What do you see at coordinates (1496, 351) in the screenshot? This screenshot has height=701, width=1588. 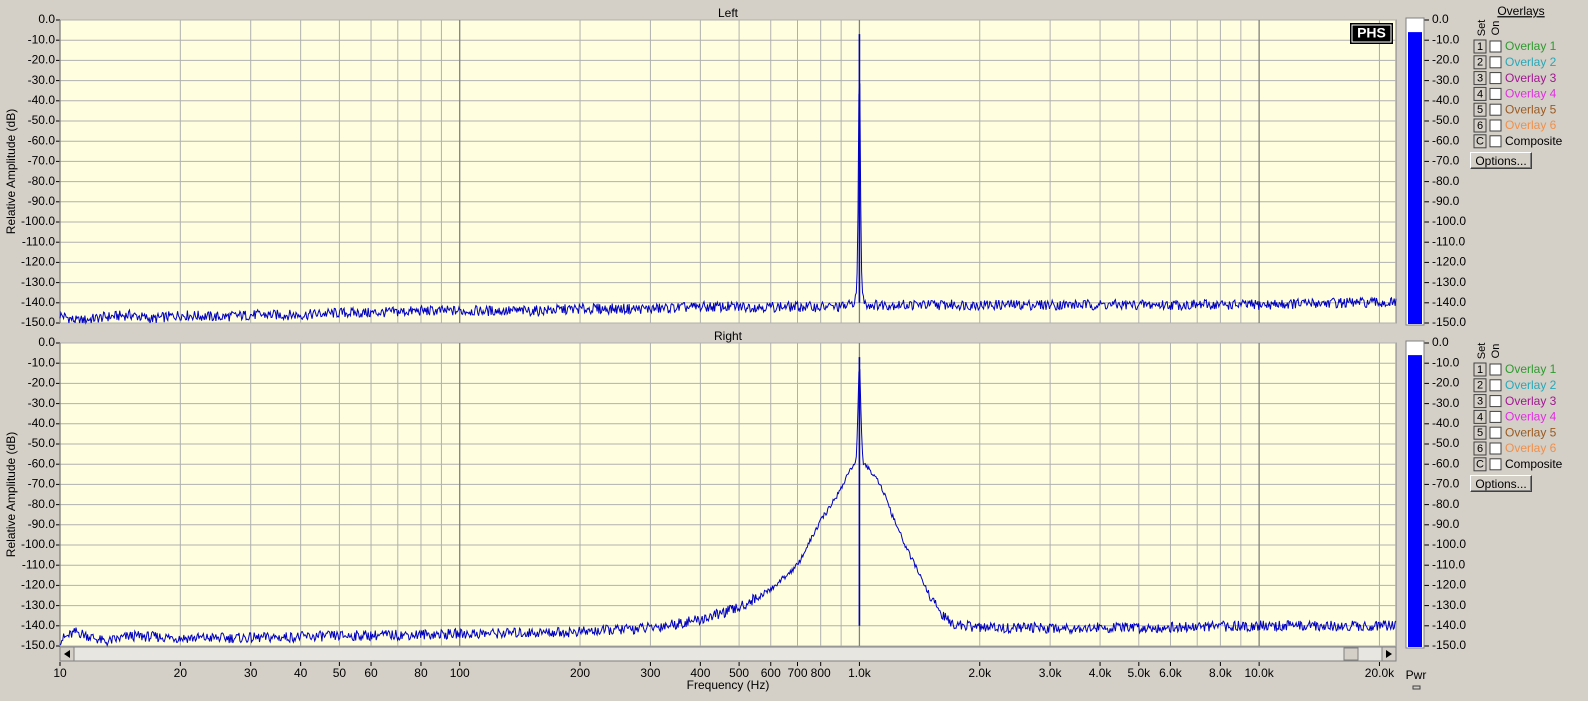 I see `on-label: On` at bounding box center [1496, 351].